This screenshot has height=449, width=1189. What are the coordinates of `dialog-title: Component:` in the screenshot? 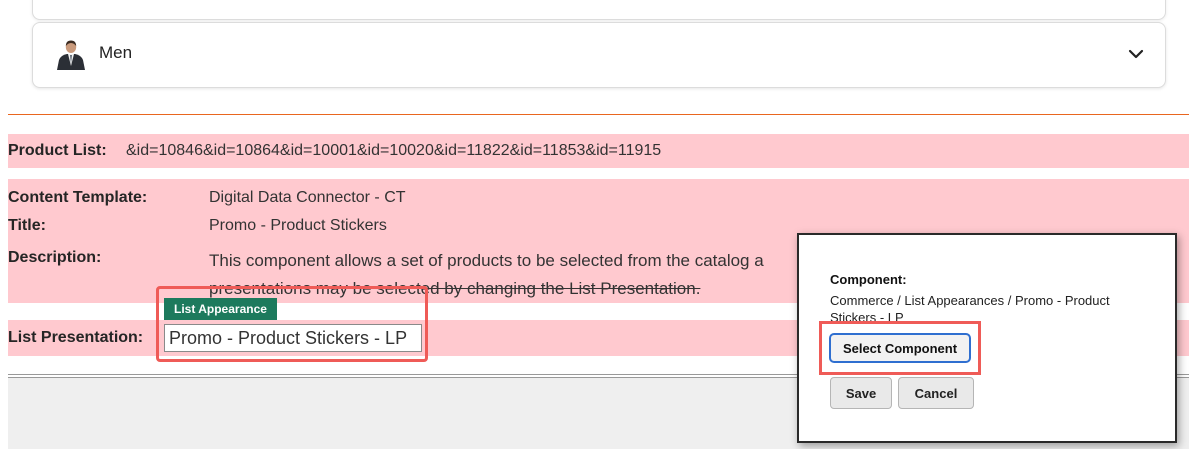 It's located at (868, 279).